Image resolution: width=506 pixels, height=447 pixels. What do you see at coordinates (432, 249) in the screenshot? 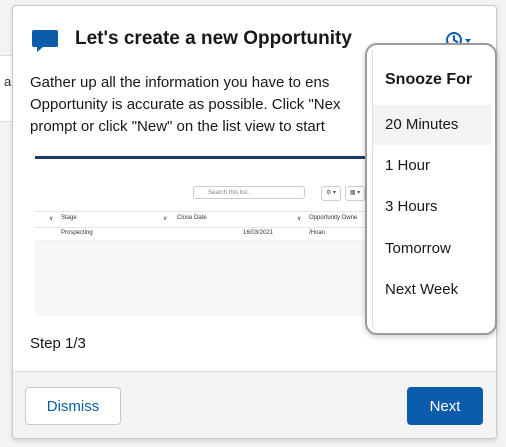
I see `snooze-option-tomorrow: Tomorrow` at bounding box center [432, 249].